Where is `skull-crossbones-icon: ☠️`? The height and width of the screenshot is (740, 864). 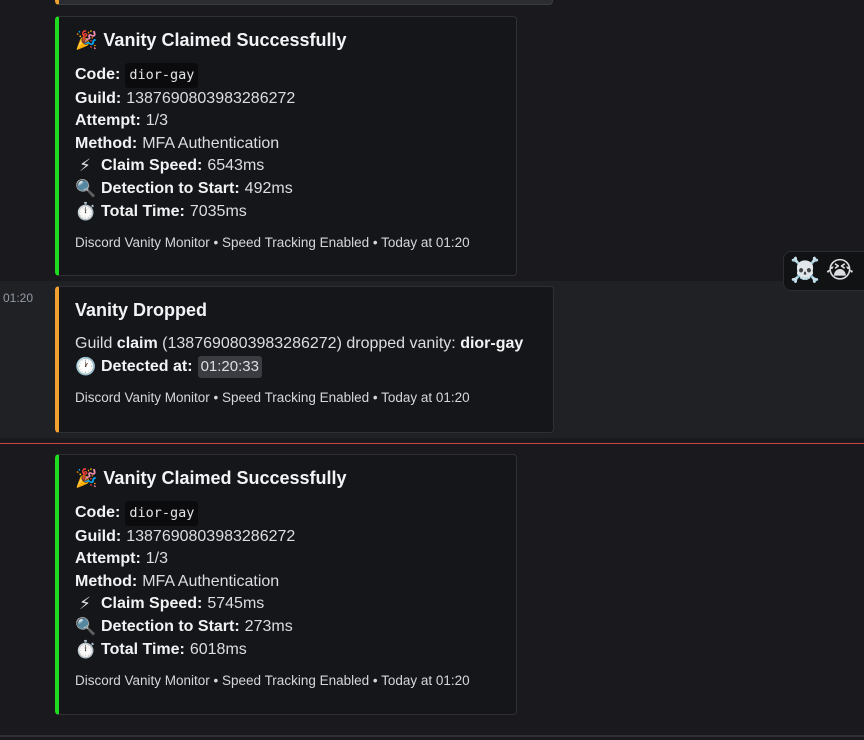 skull-crossbones-icon: ☠️ is located at coordinates (805, 271).